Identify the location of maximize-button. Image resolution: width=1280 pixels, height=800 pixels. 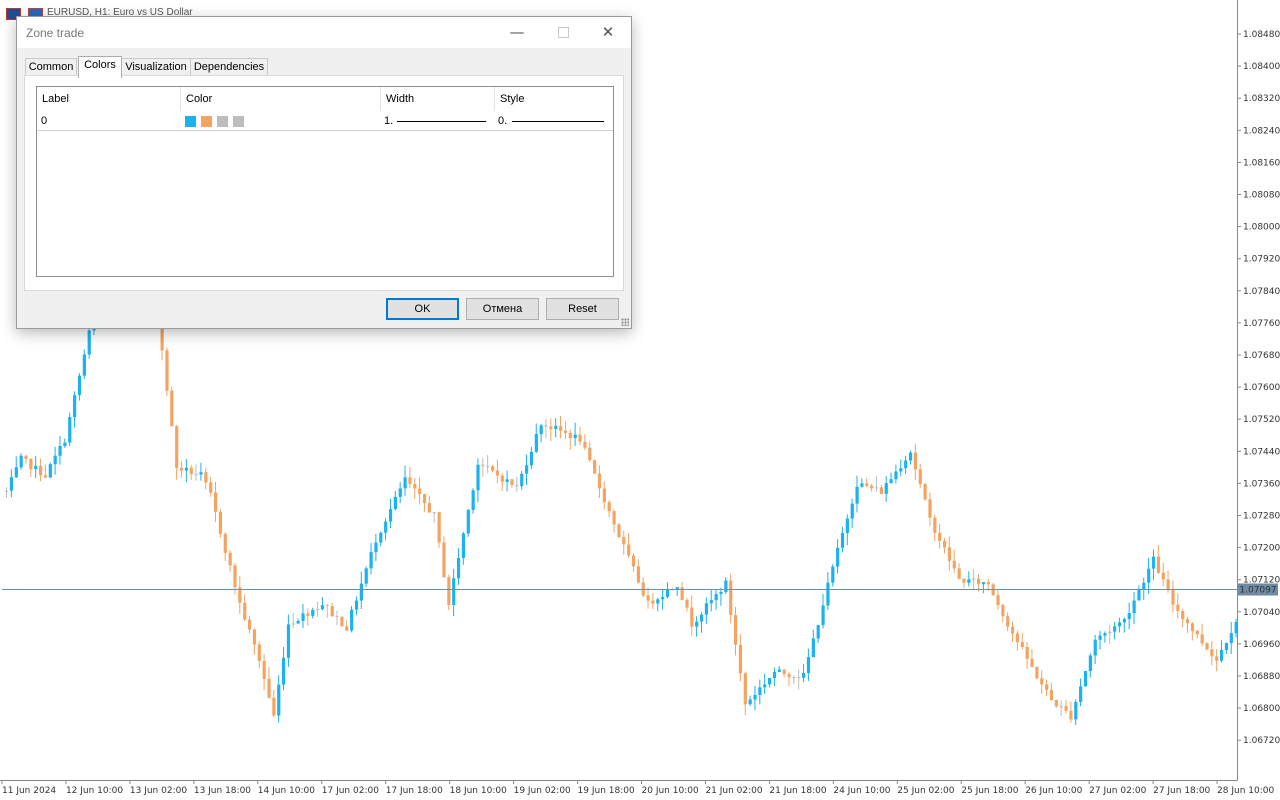
(563, 32).